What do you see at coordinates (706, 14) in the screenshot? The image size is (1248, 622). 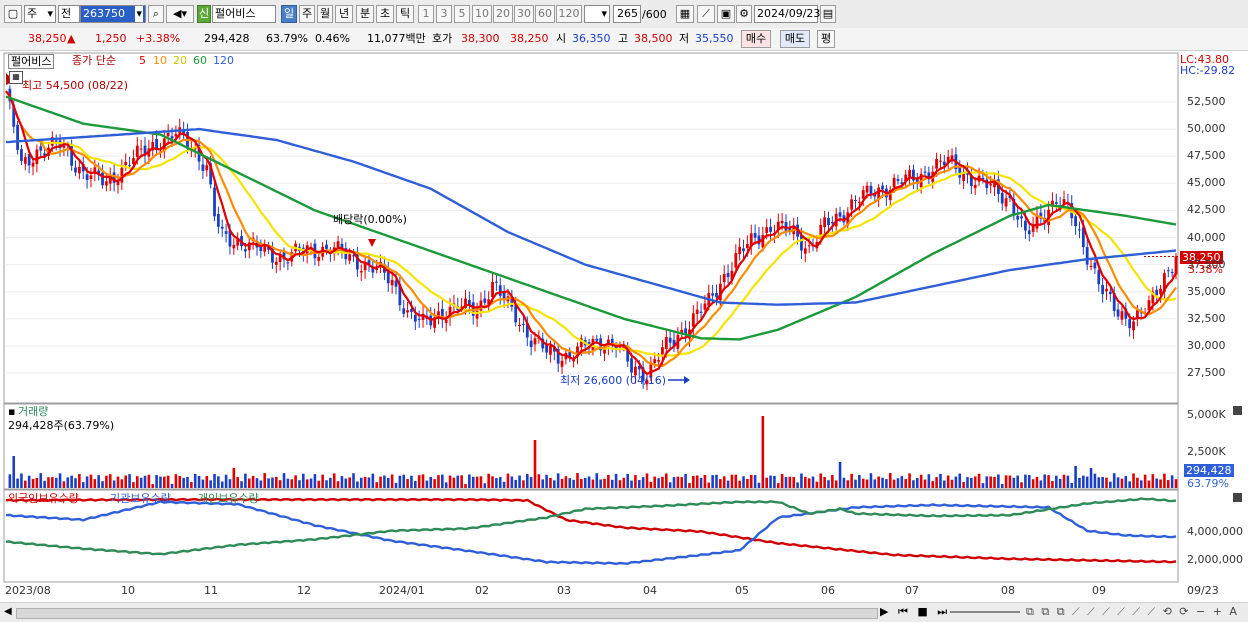 I see `draw-line-icon: ⟋` at bounding box center [706, 14].